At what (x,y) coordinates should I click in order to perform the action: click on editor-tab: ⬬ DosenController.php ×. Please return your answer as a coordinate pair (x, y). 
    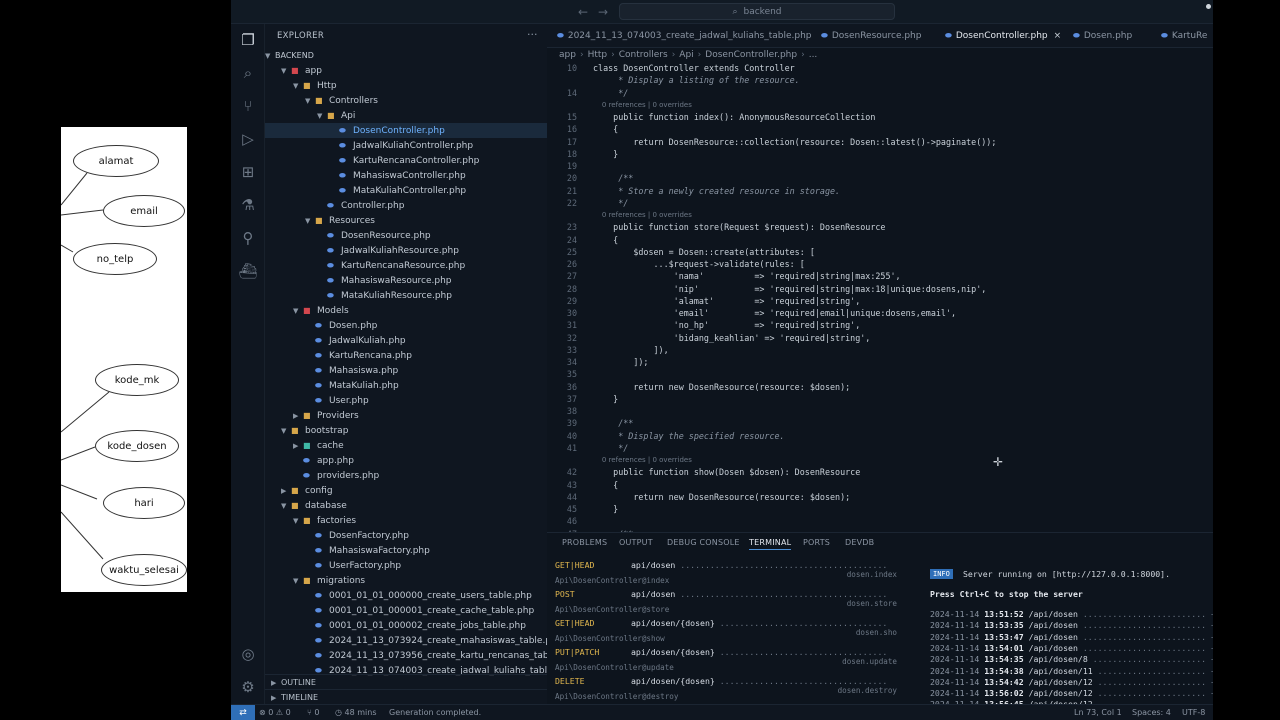
    Looking at the image, I should click on (1000, 35).